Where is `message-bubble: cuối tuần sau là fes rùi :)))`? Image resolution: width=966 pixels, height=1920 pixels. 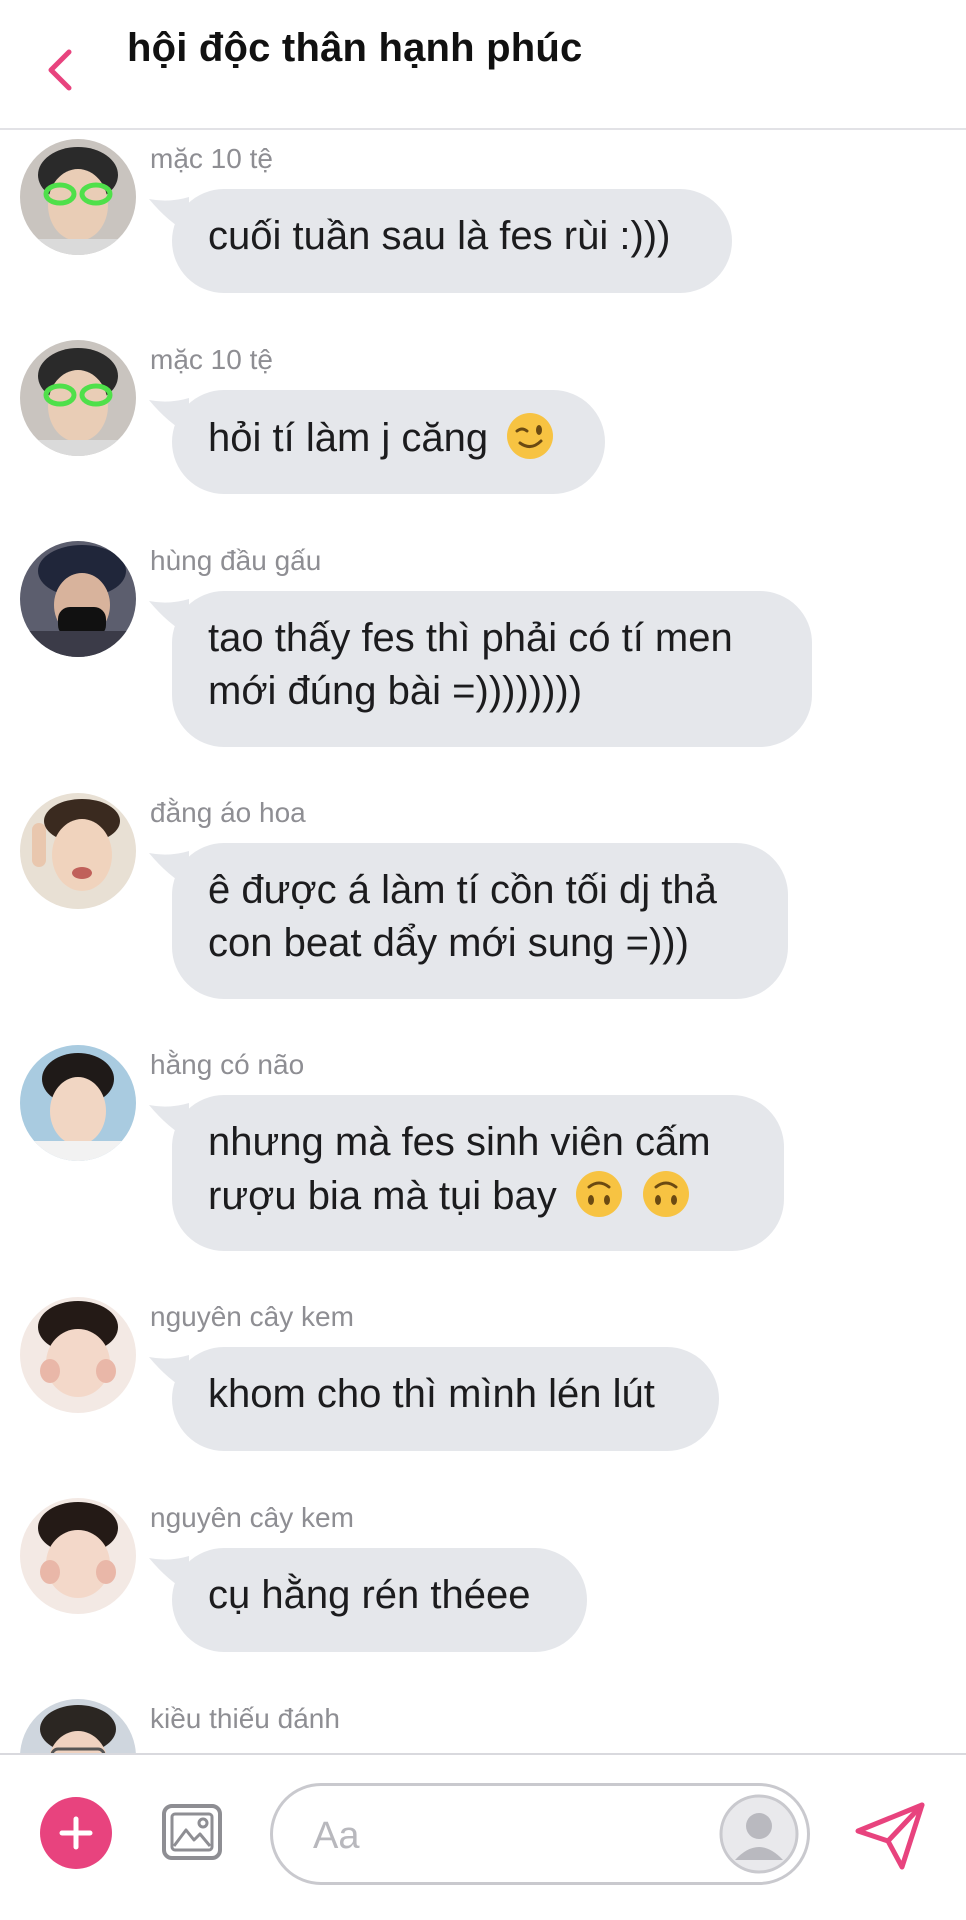 message-bubble: cuối tuần sau là fes rùi :))) is located at coordinates (452, 241).